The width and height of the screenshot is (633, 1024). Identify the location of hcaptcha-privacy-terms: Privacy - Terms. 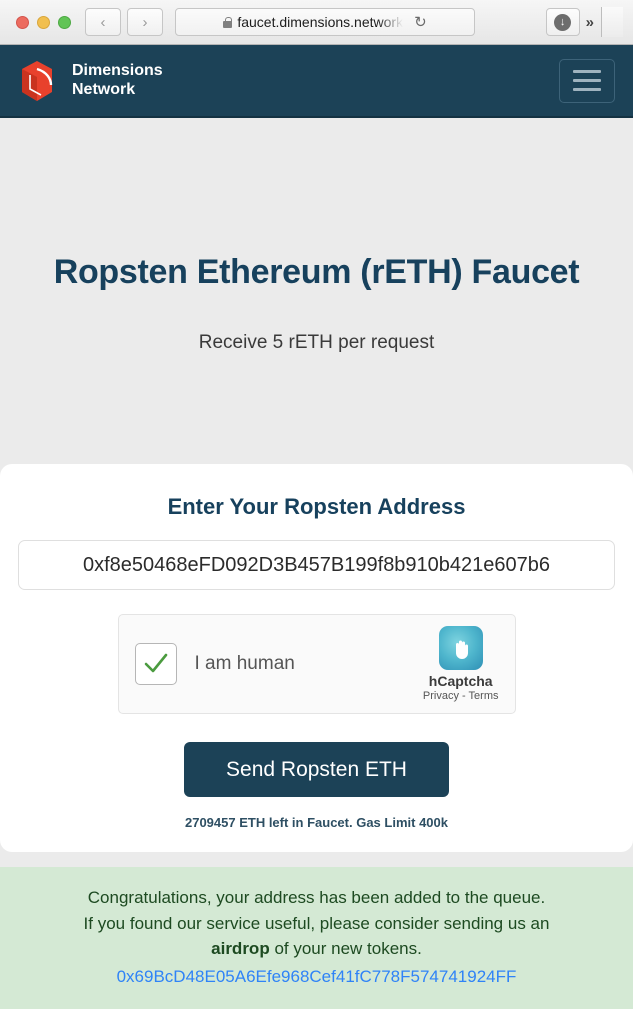
(461, 696).